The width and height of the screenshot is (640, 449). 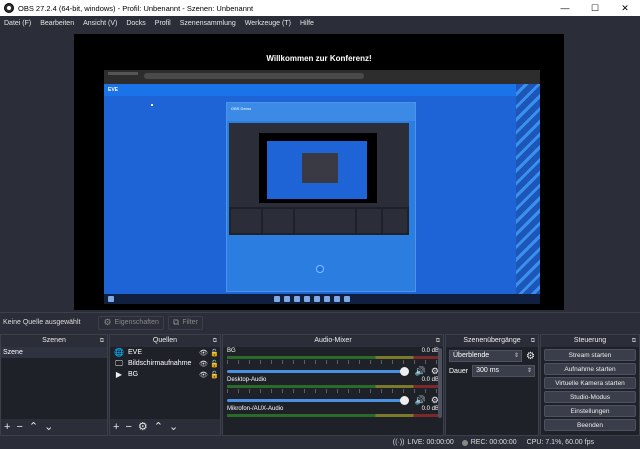 I want to click on channel-db: 0.0 dB, so click(x=430, y=380).